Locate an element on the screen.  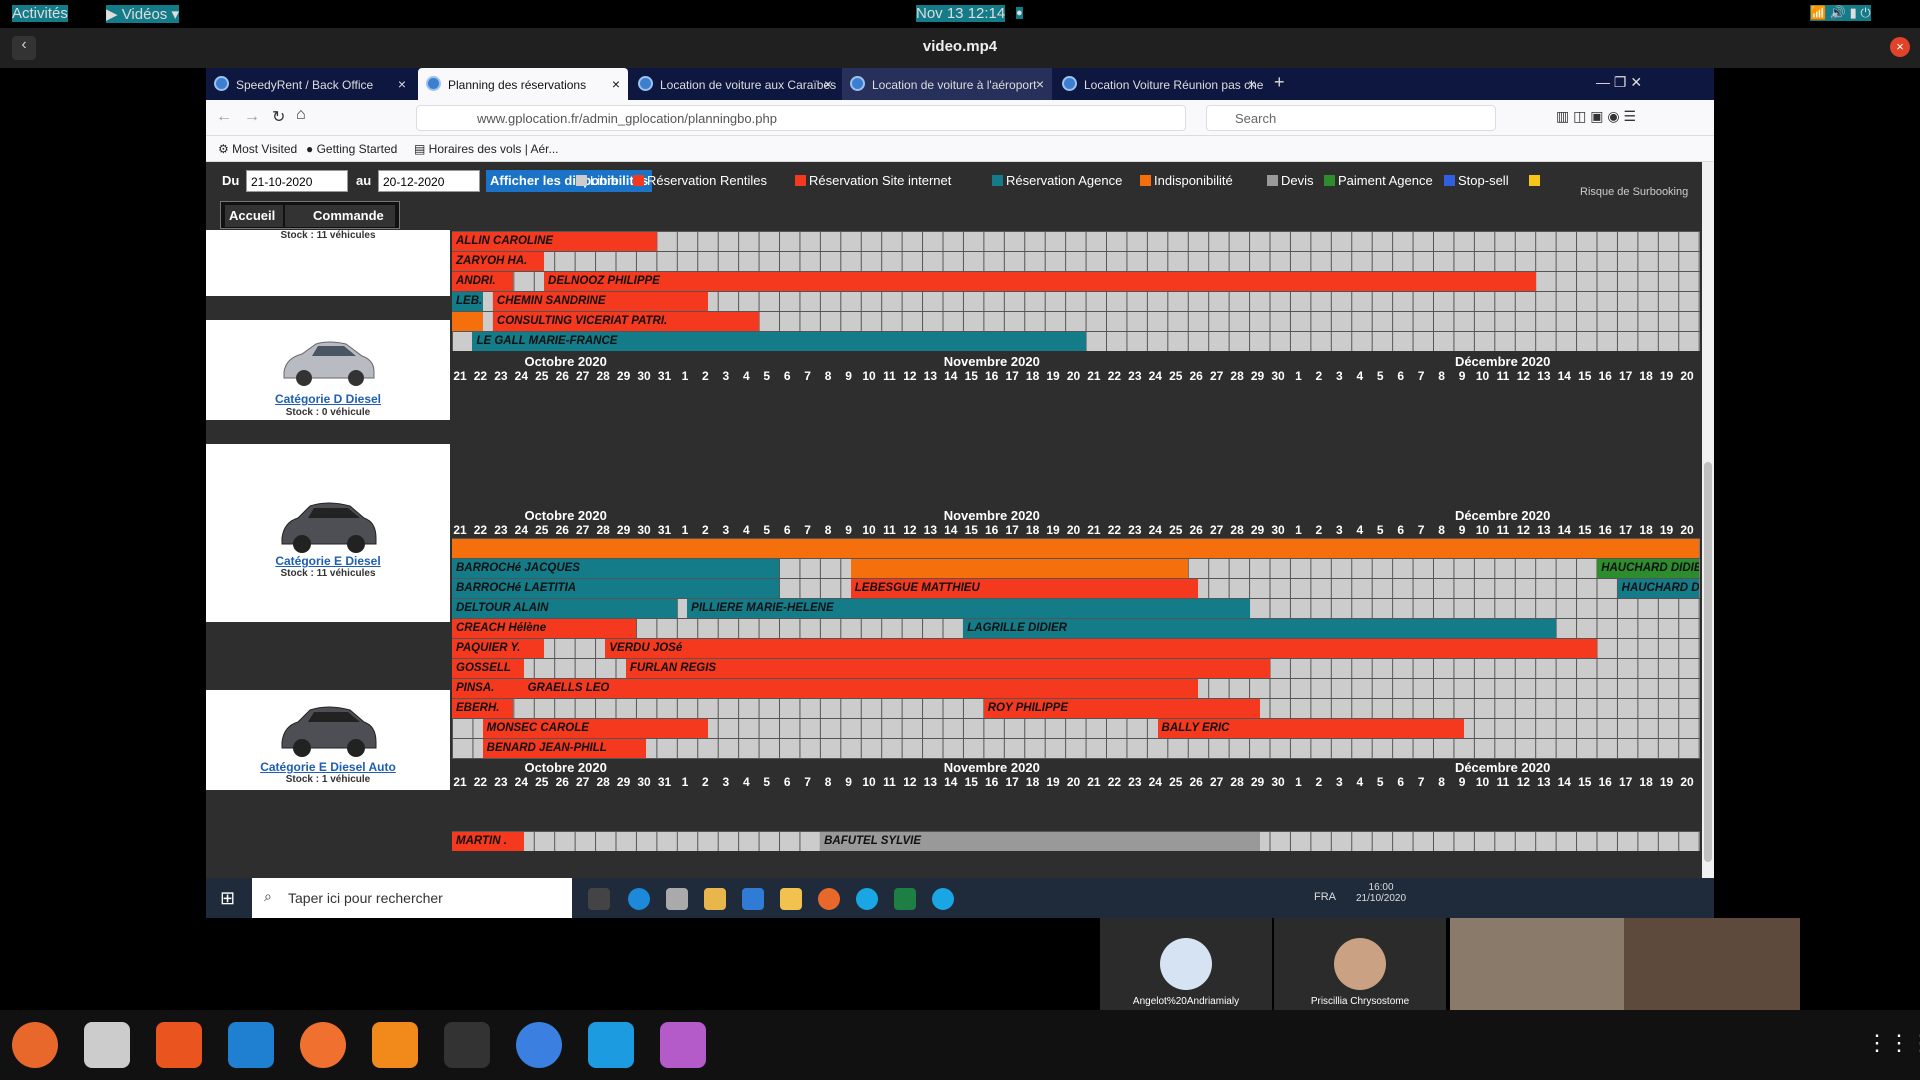
commande-button: Commande is located at coordinates (340, 216).